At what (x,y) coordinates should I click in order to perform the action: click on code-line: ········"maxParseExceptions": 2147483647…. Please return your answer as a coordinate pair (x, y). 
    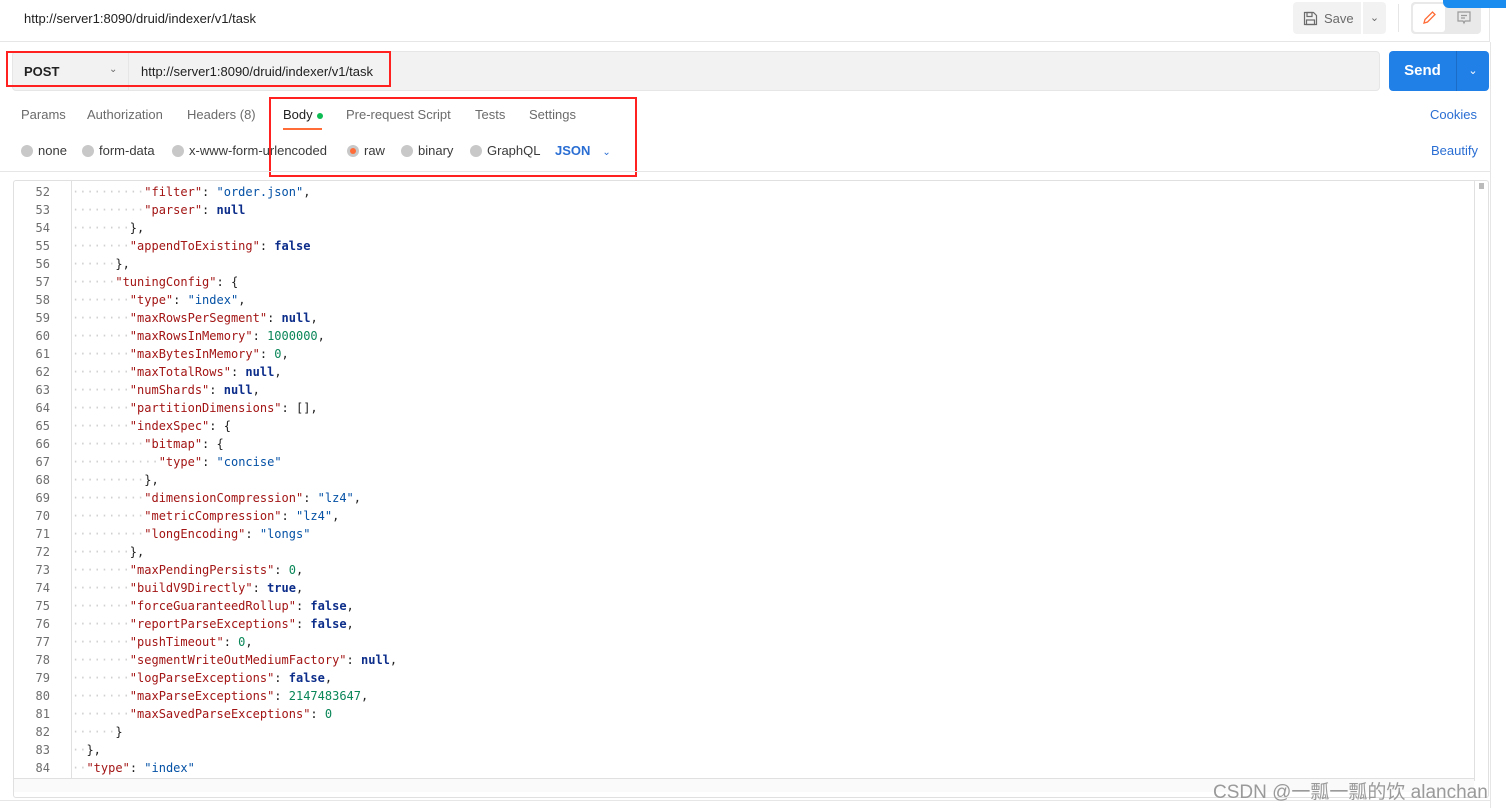
    Looking at the image, I should click on (220, 696).